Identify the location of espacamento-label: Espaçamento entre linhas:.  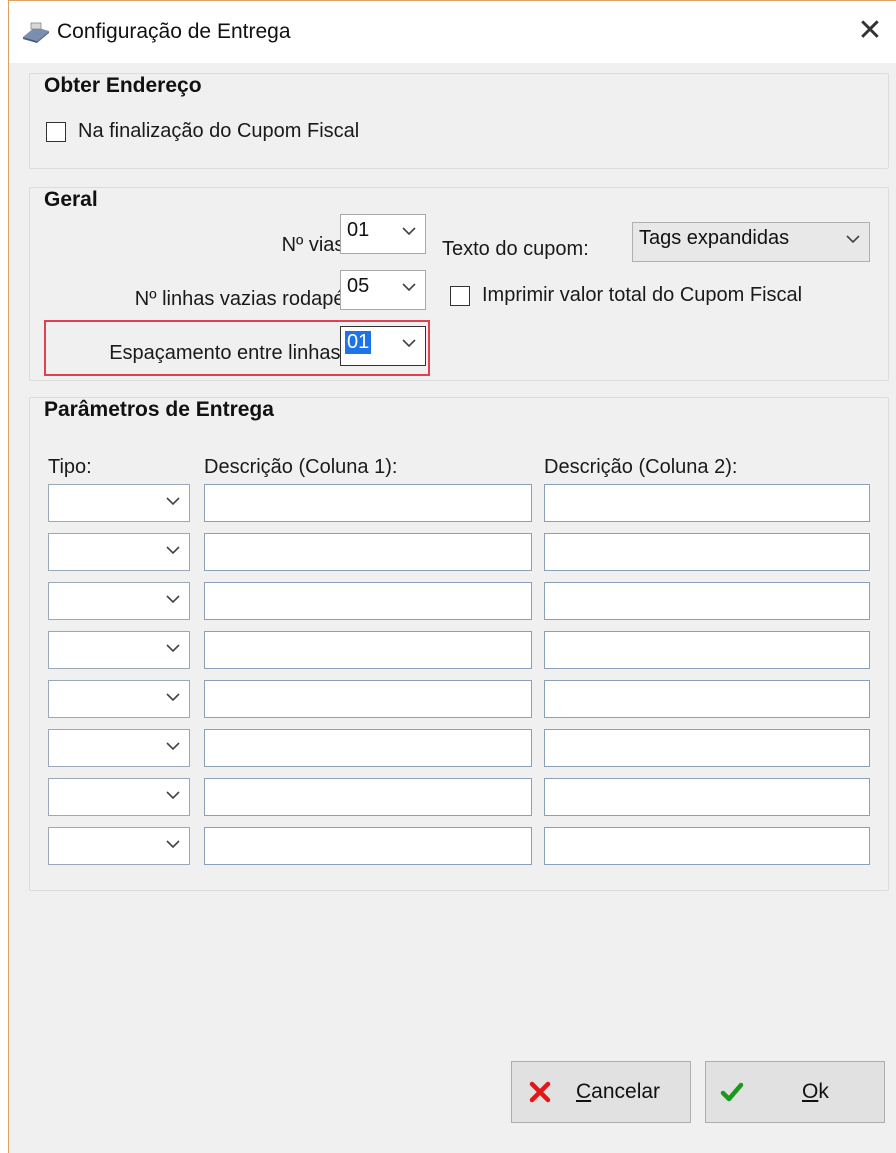
(227, 353).